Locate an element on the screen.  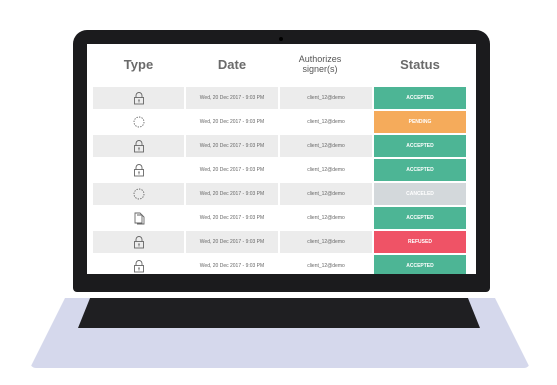
status-badge: PENDING is located at coordinates (420, 122).